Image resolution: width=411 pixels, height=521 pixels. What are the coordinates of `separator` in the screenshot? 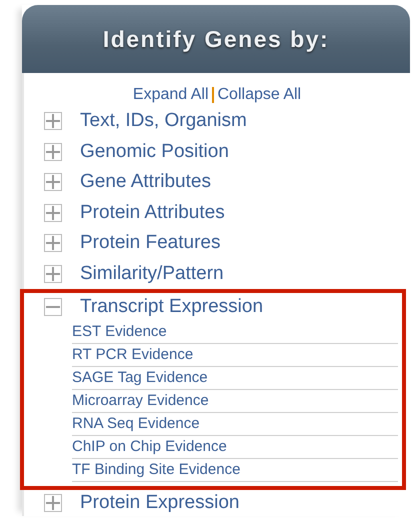 It's located at (213, 95).